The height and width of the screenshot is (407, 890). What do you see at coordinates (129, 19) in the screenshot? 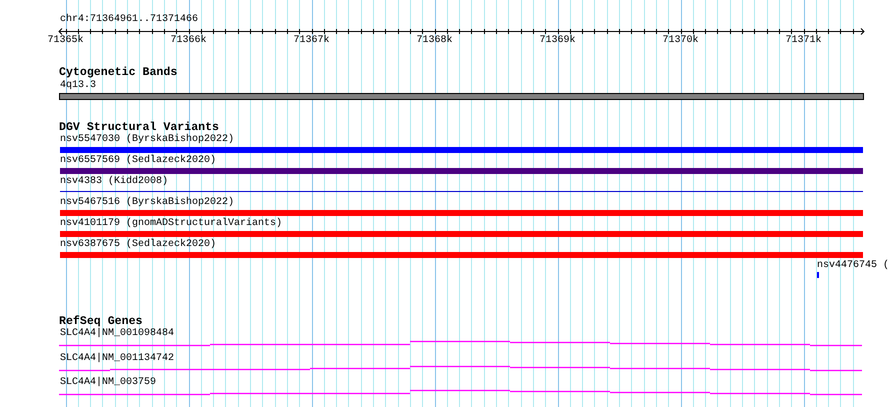
I see `location-label: chr4:71364961..71371466` at bounding box center [129, 19].